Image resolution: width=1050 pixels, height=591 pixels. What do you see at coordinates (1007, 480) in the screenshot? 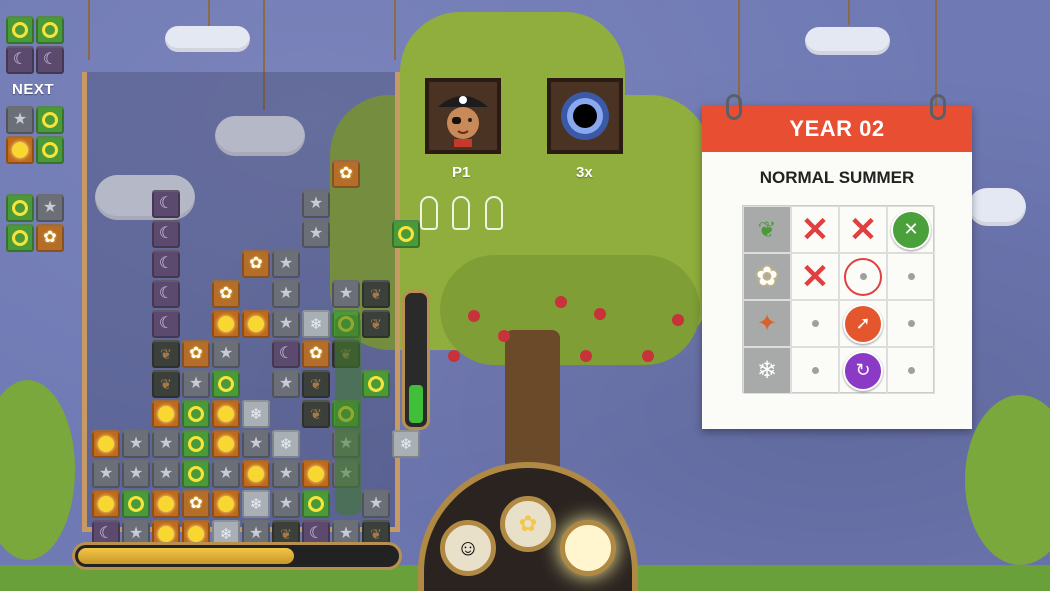
I see `right-tree` at bounding box center [1007, 480].